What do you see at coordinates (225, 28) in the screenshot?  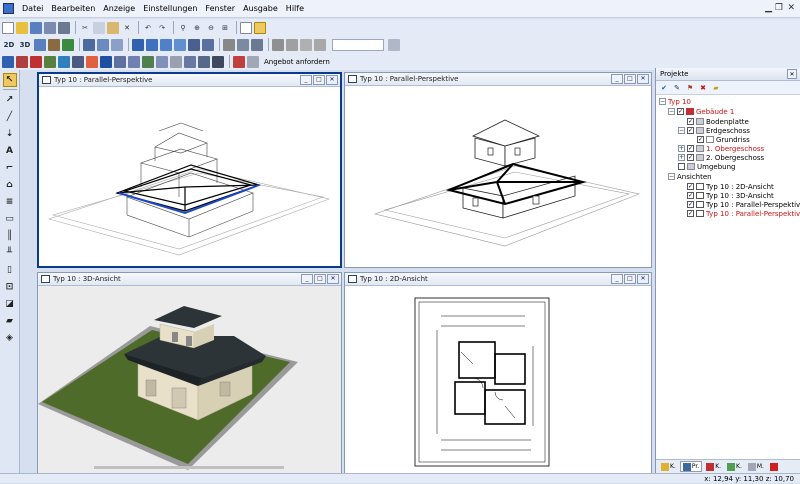 I see `zoom-fit-icon: ⊞` at bounding box center [225, 28].